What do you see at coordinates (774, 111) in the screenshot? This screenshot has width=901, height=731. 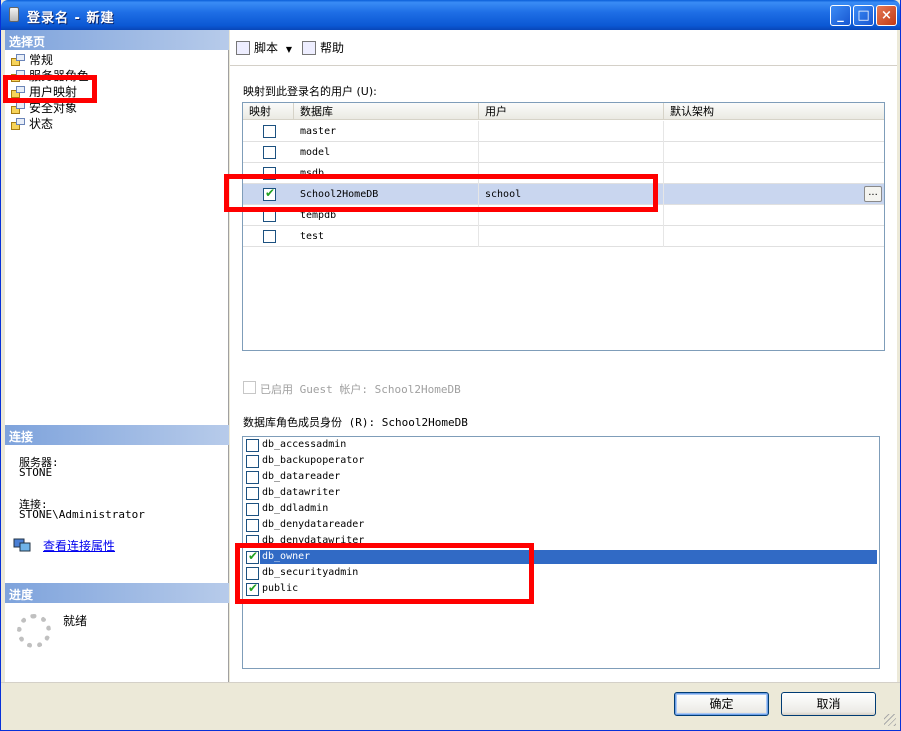 I see `column-header-default-schema: 默认架构` at bounding box center [774, 111].